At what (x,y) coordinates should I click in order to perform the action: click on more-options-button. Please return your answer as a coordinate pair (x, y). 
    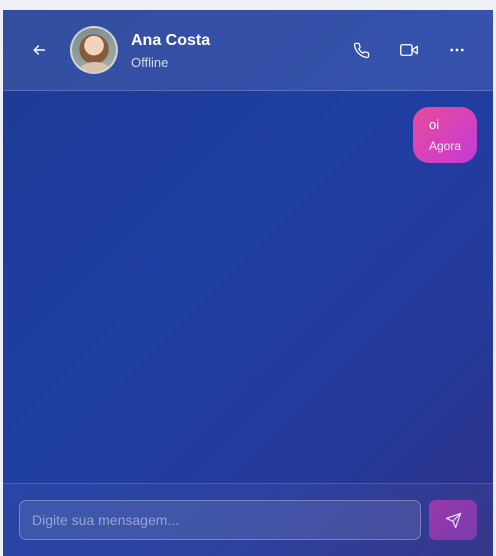
    Looking at the image, I should click on (457, 50).